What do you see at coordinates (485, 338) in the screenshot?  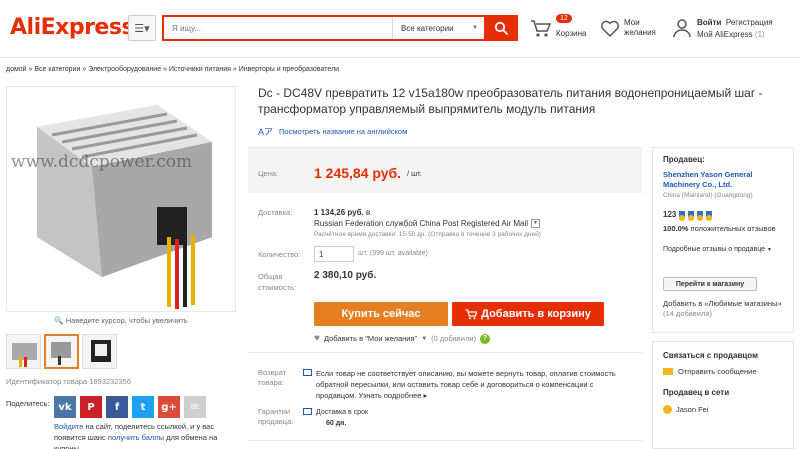 I see `help-icon: ?` at bounding box center [485, 338].